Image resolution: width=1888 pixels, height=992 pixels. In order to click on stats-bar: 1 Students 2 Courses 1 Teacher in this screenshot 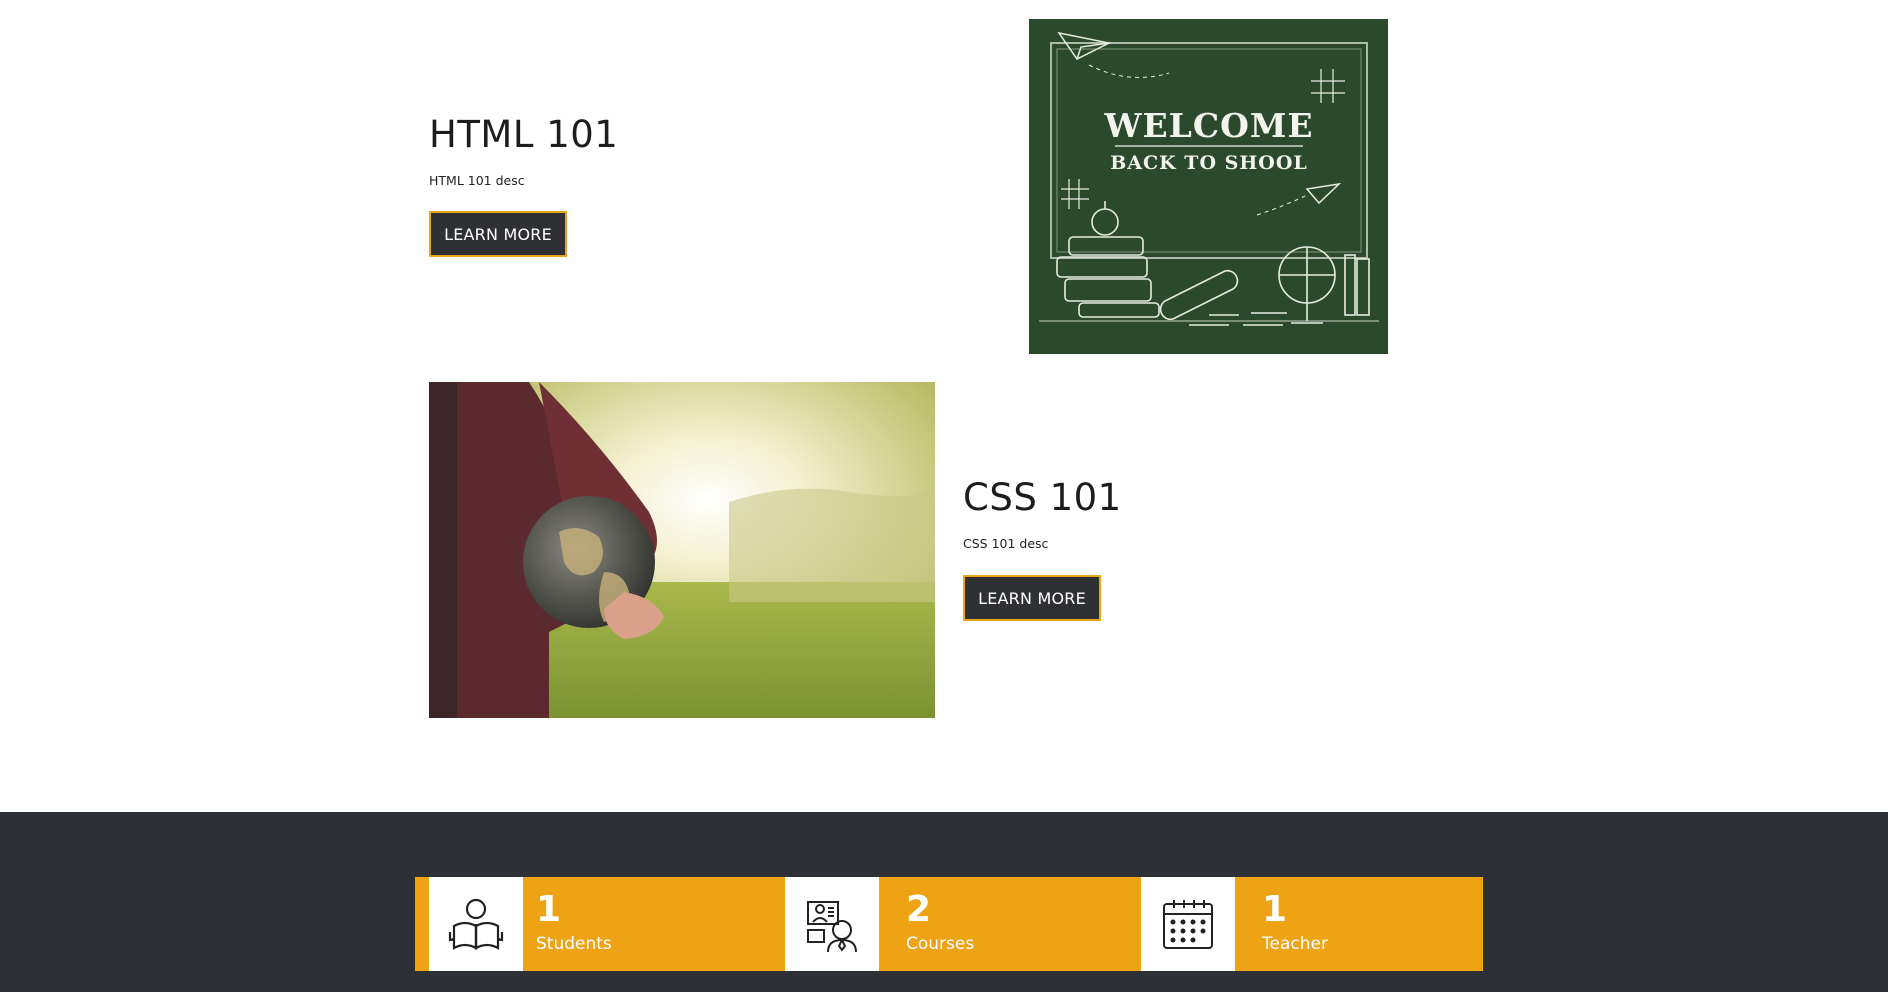, I will do `click(949, 924)`.